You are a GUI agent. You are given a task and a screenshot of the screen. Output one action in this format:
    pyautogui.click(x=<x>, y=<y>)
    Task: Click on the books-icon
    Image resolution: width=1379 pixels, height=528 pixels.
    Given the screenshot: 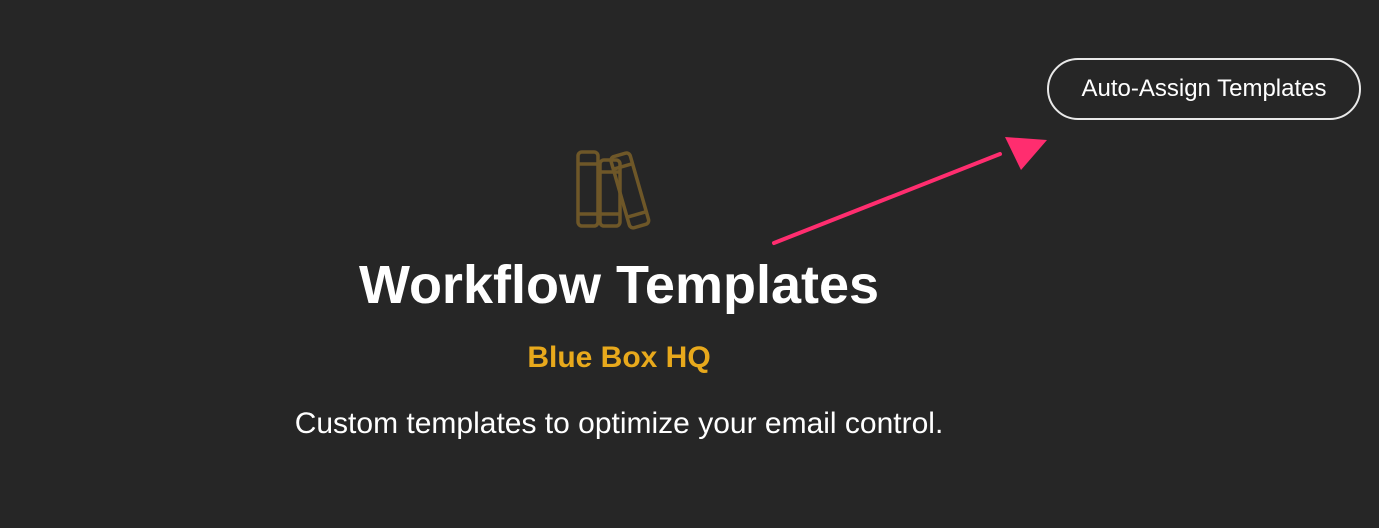 What is the action you would take?
    pyautogui.click(x=613, y=190)
    